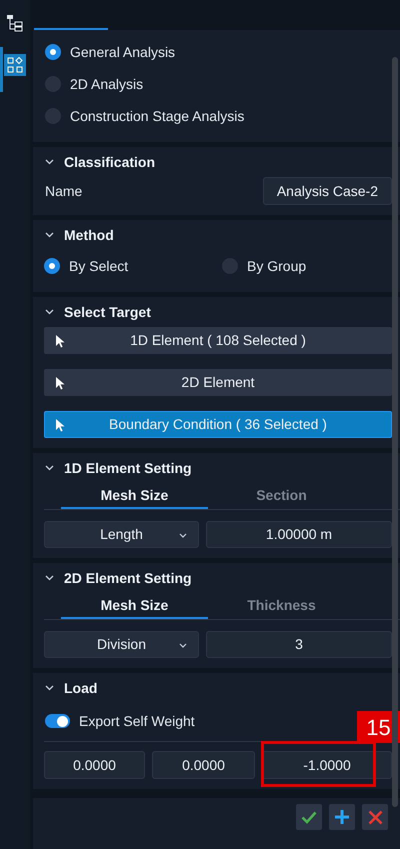  I want to click on dropdown: Division, so click(121, 644).